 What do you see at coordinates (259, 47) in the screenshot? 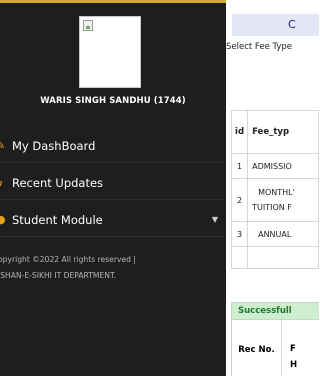
I see `fee-type-label: Select Fee Type` at bounding box center [259, 47].